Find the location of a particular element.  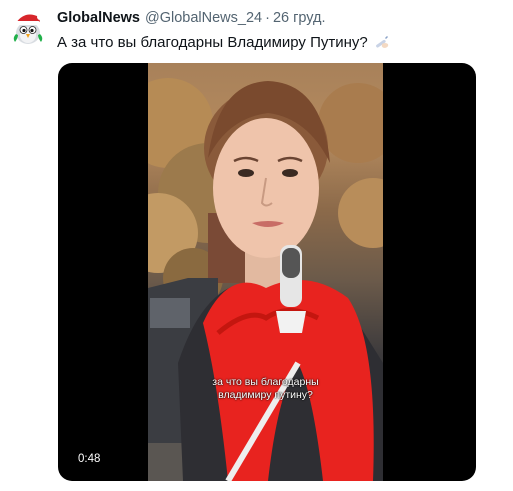

video-caption-line-2: владимиру путину? is located at coordinates (265, 395).